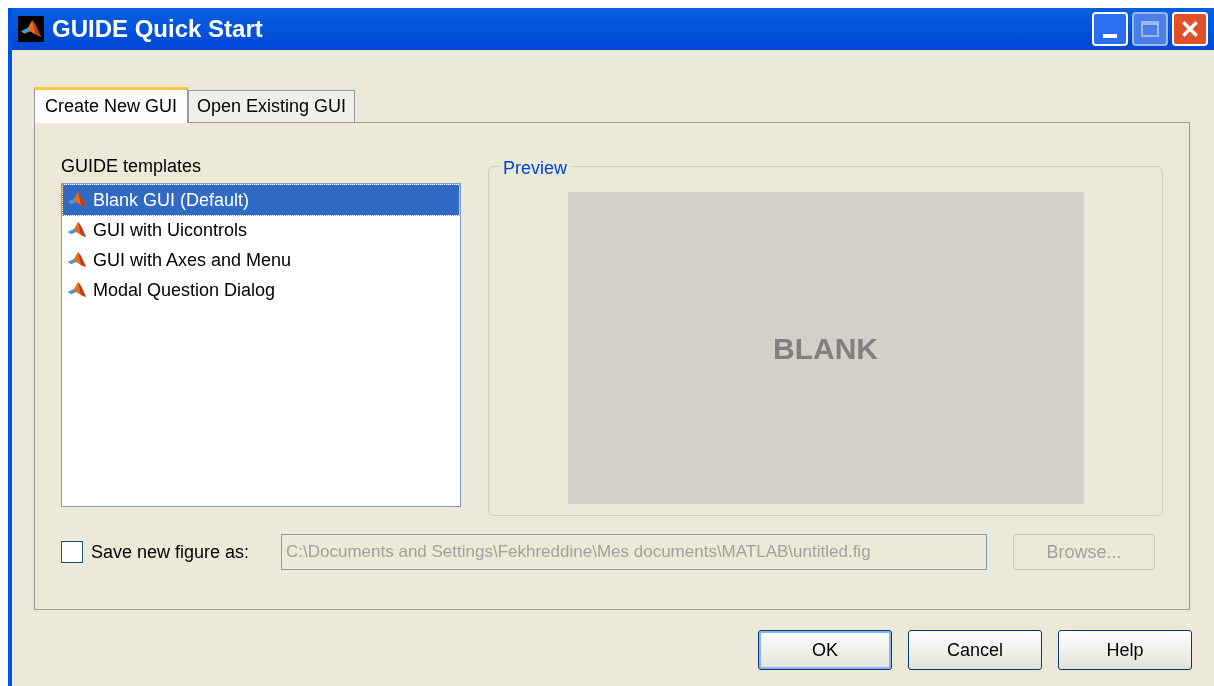  What do you see at coordinates (1125, 650) in the screenshot?
I see `dialog-button: Help` at bounding box center [1125, 650].